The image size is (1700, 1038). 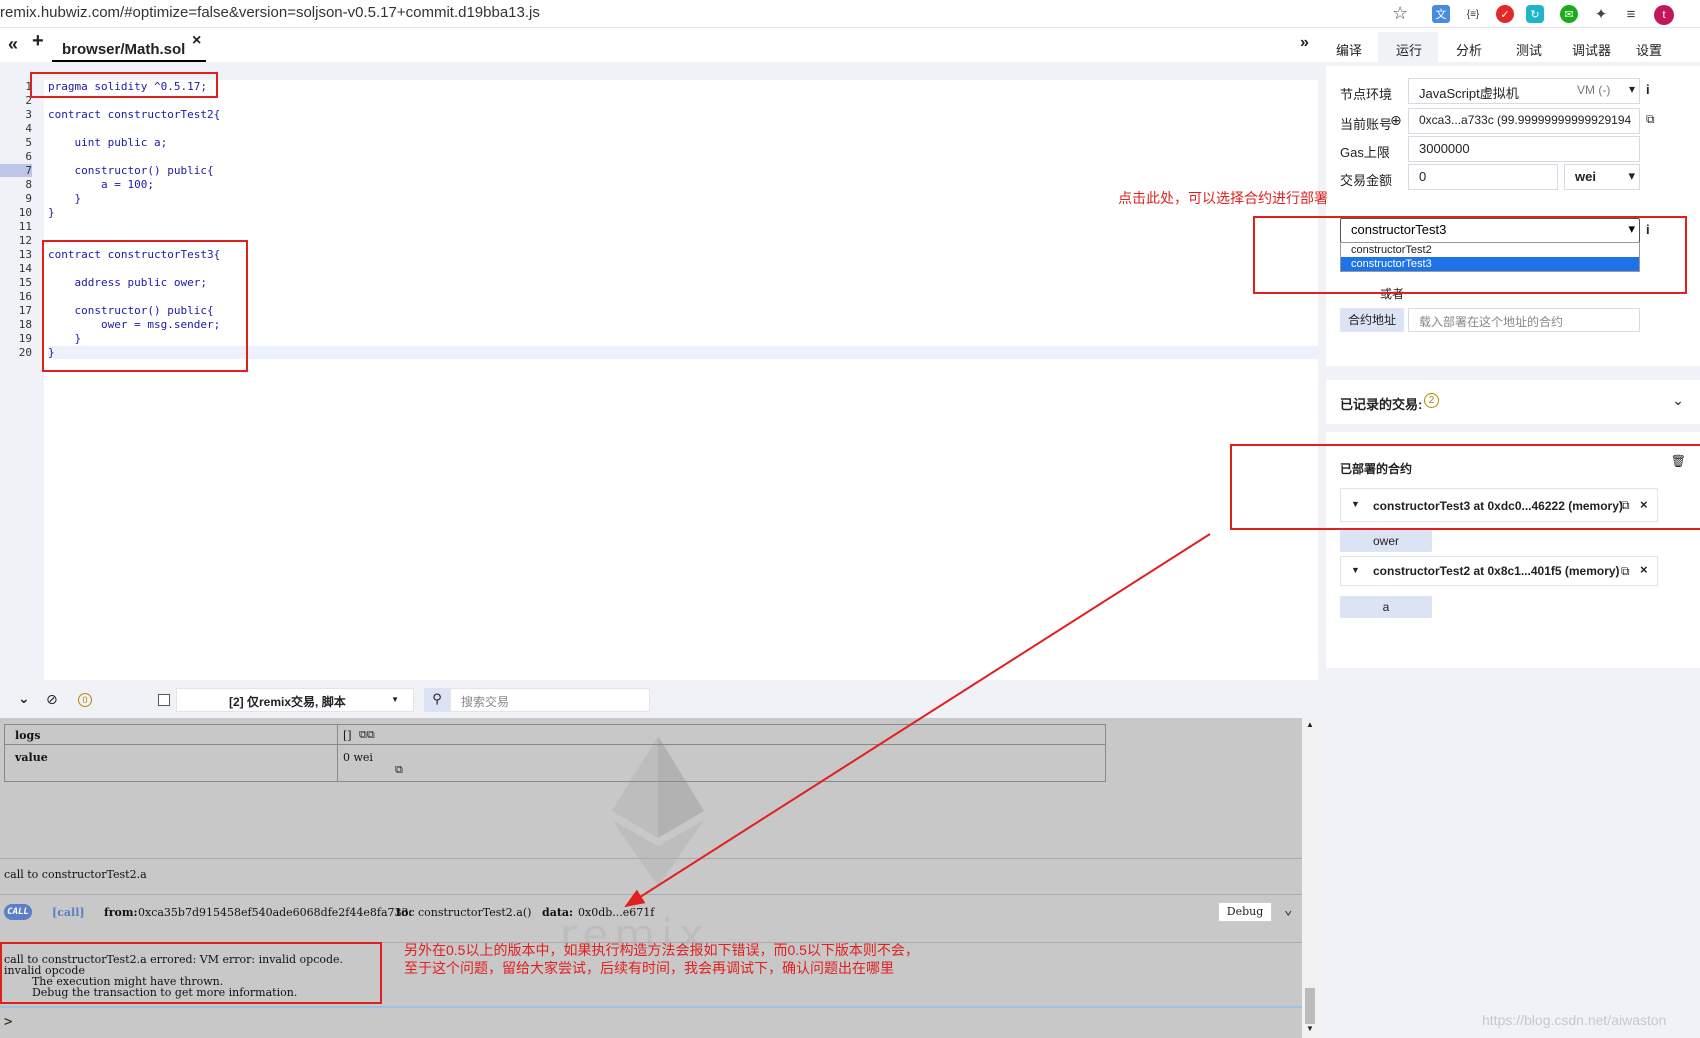 What do you see at coordinates (25, 254) in the screenshot?
I see `line-number: 13` at bounding box center [25, 254].